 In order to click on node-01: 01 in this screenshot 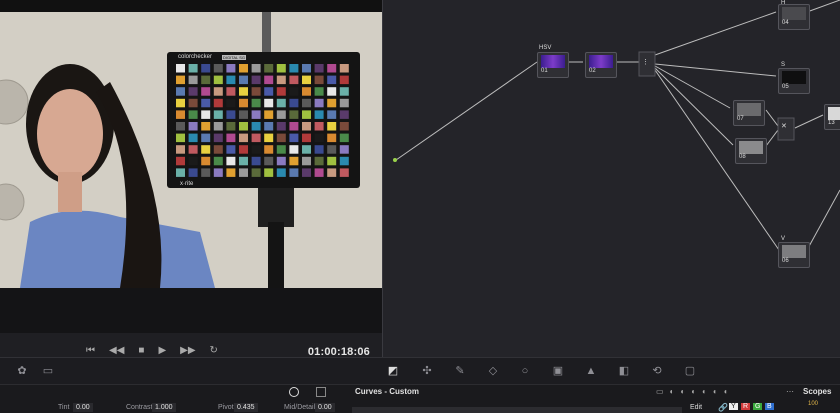, I will do `click(553, 65)`.